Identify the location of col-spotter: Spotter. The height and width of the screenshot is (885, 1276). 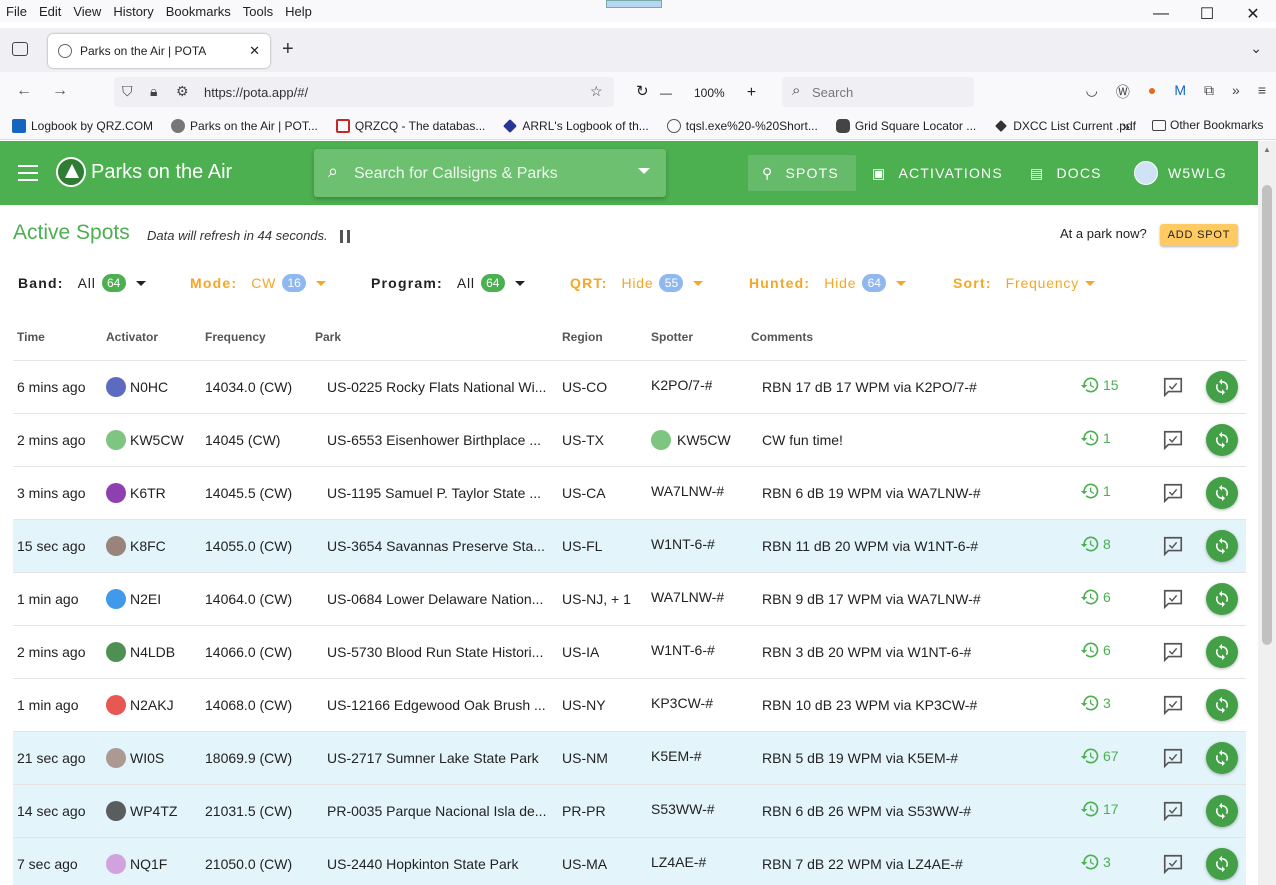
(672, 337).